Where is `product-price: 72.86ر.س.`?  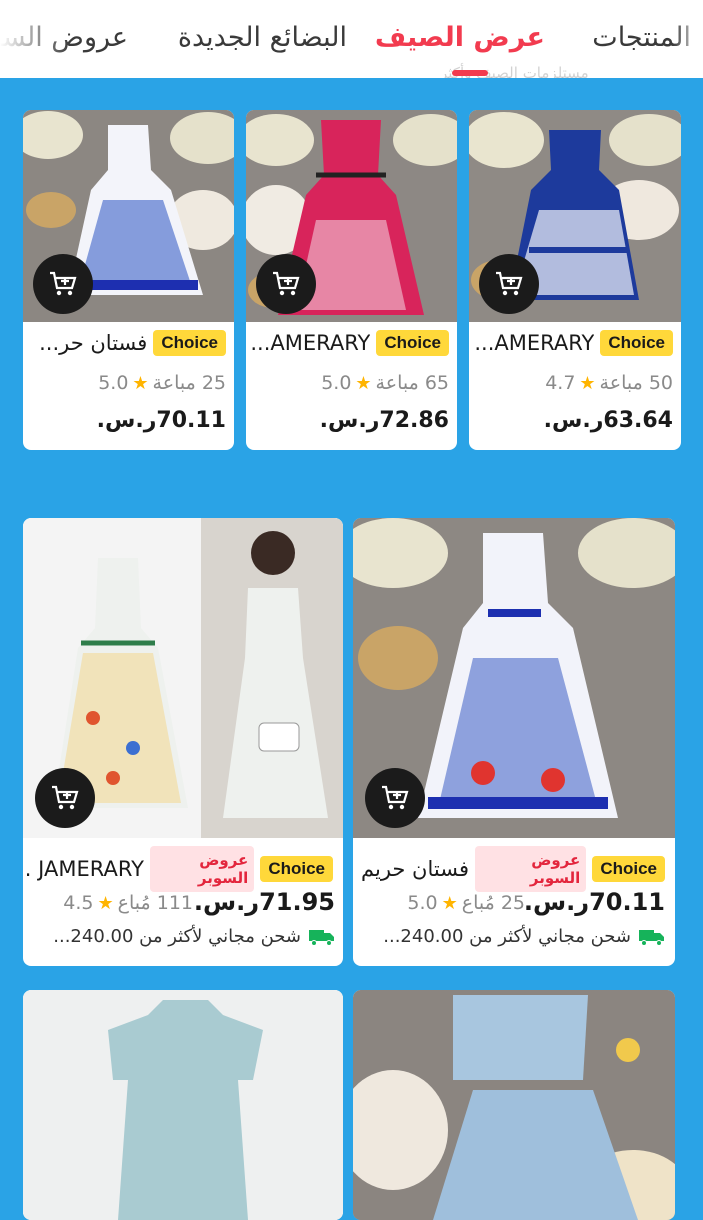 product-price: 72.86ر.س. is located at coordinates (384, 420).